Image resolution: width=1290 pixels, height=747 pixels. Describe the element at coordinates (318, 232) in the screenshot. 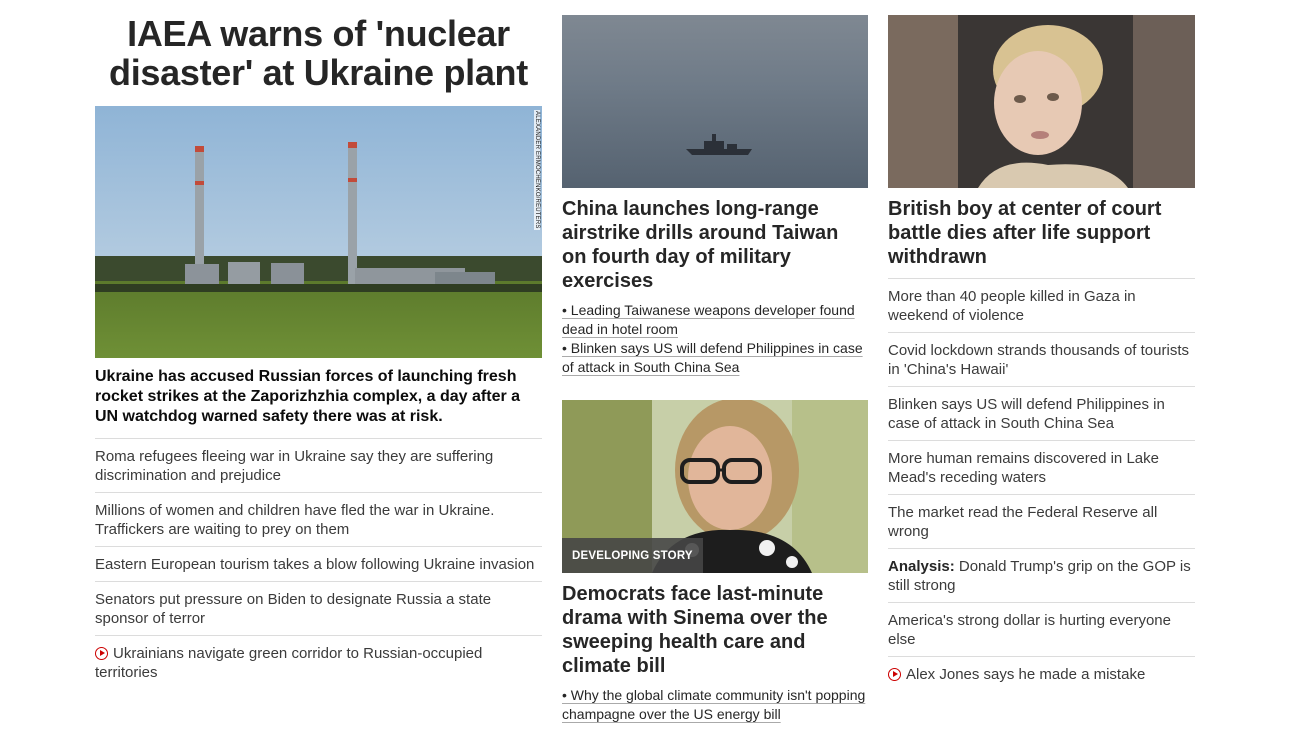

I see `power-plant-photo: ALEXANDER ERMOCHENKO/REUTERS` at that location.